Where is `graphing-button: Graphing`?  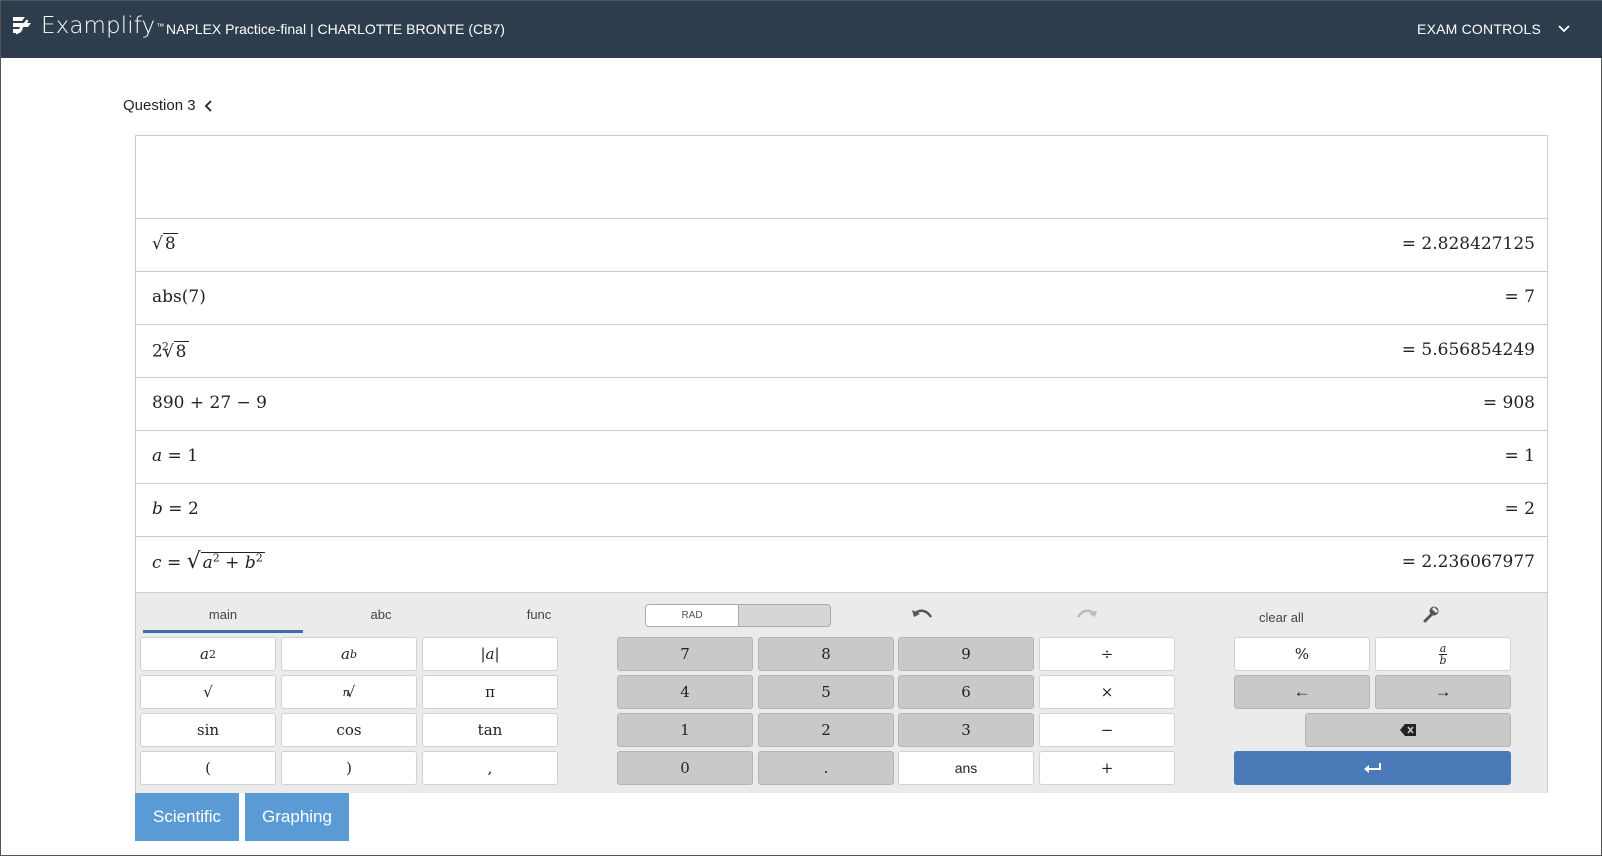
graphing-button: Graphing is located at coordinates (297, 817).